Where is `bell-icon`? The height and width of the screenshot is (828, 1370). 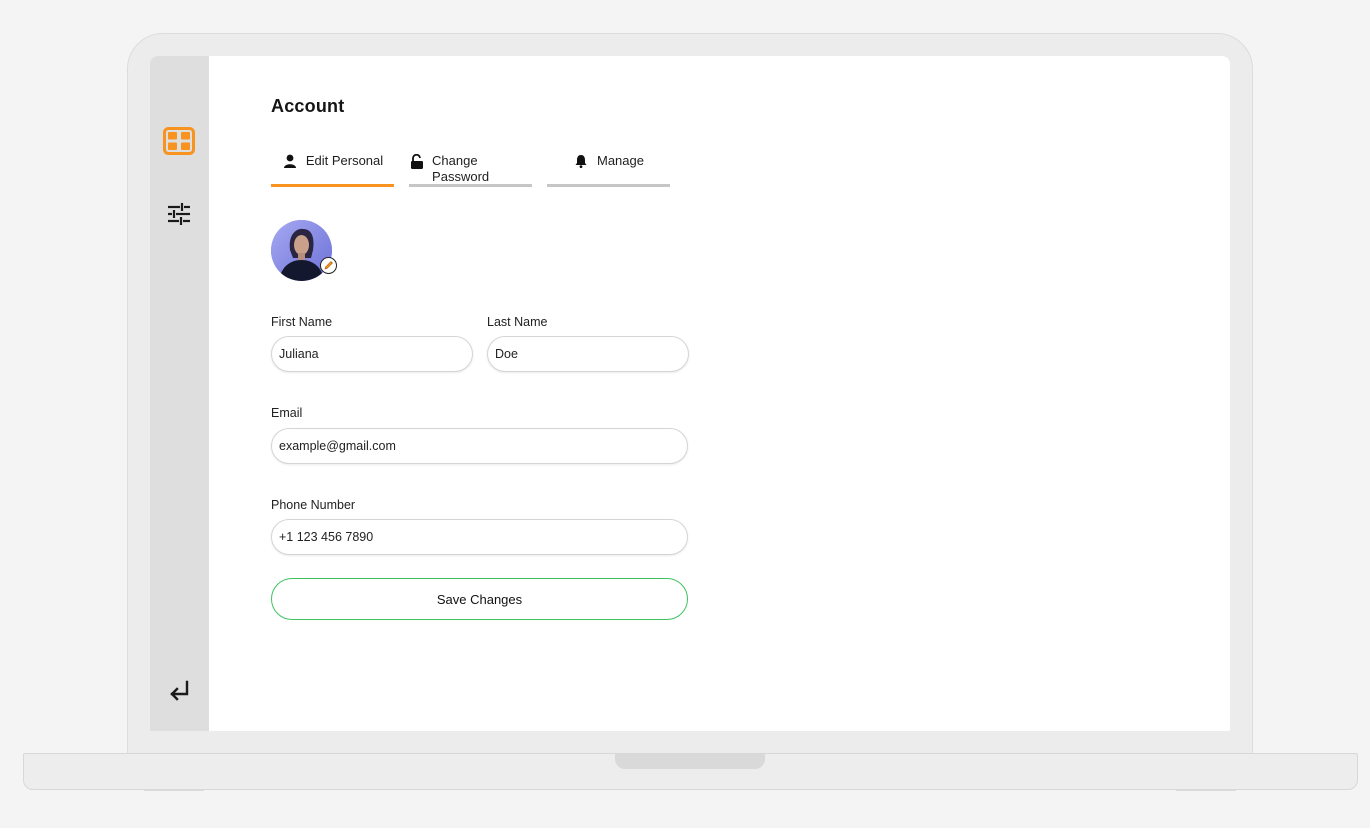 bell-icon is located at coordinates (581, 161).